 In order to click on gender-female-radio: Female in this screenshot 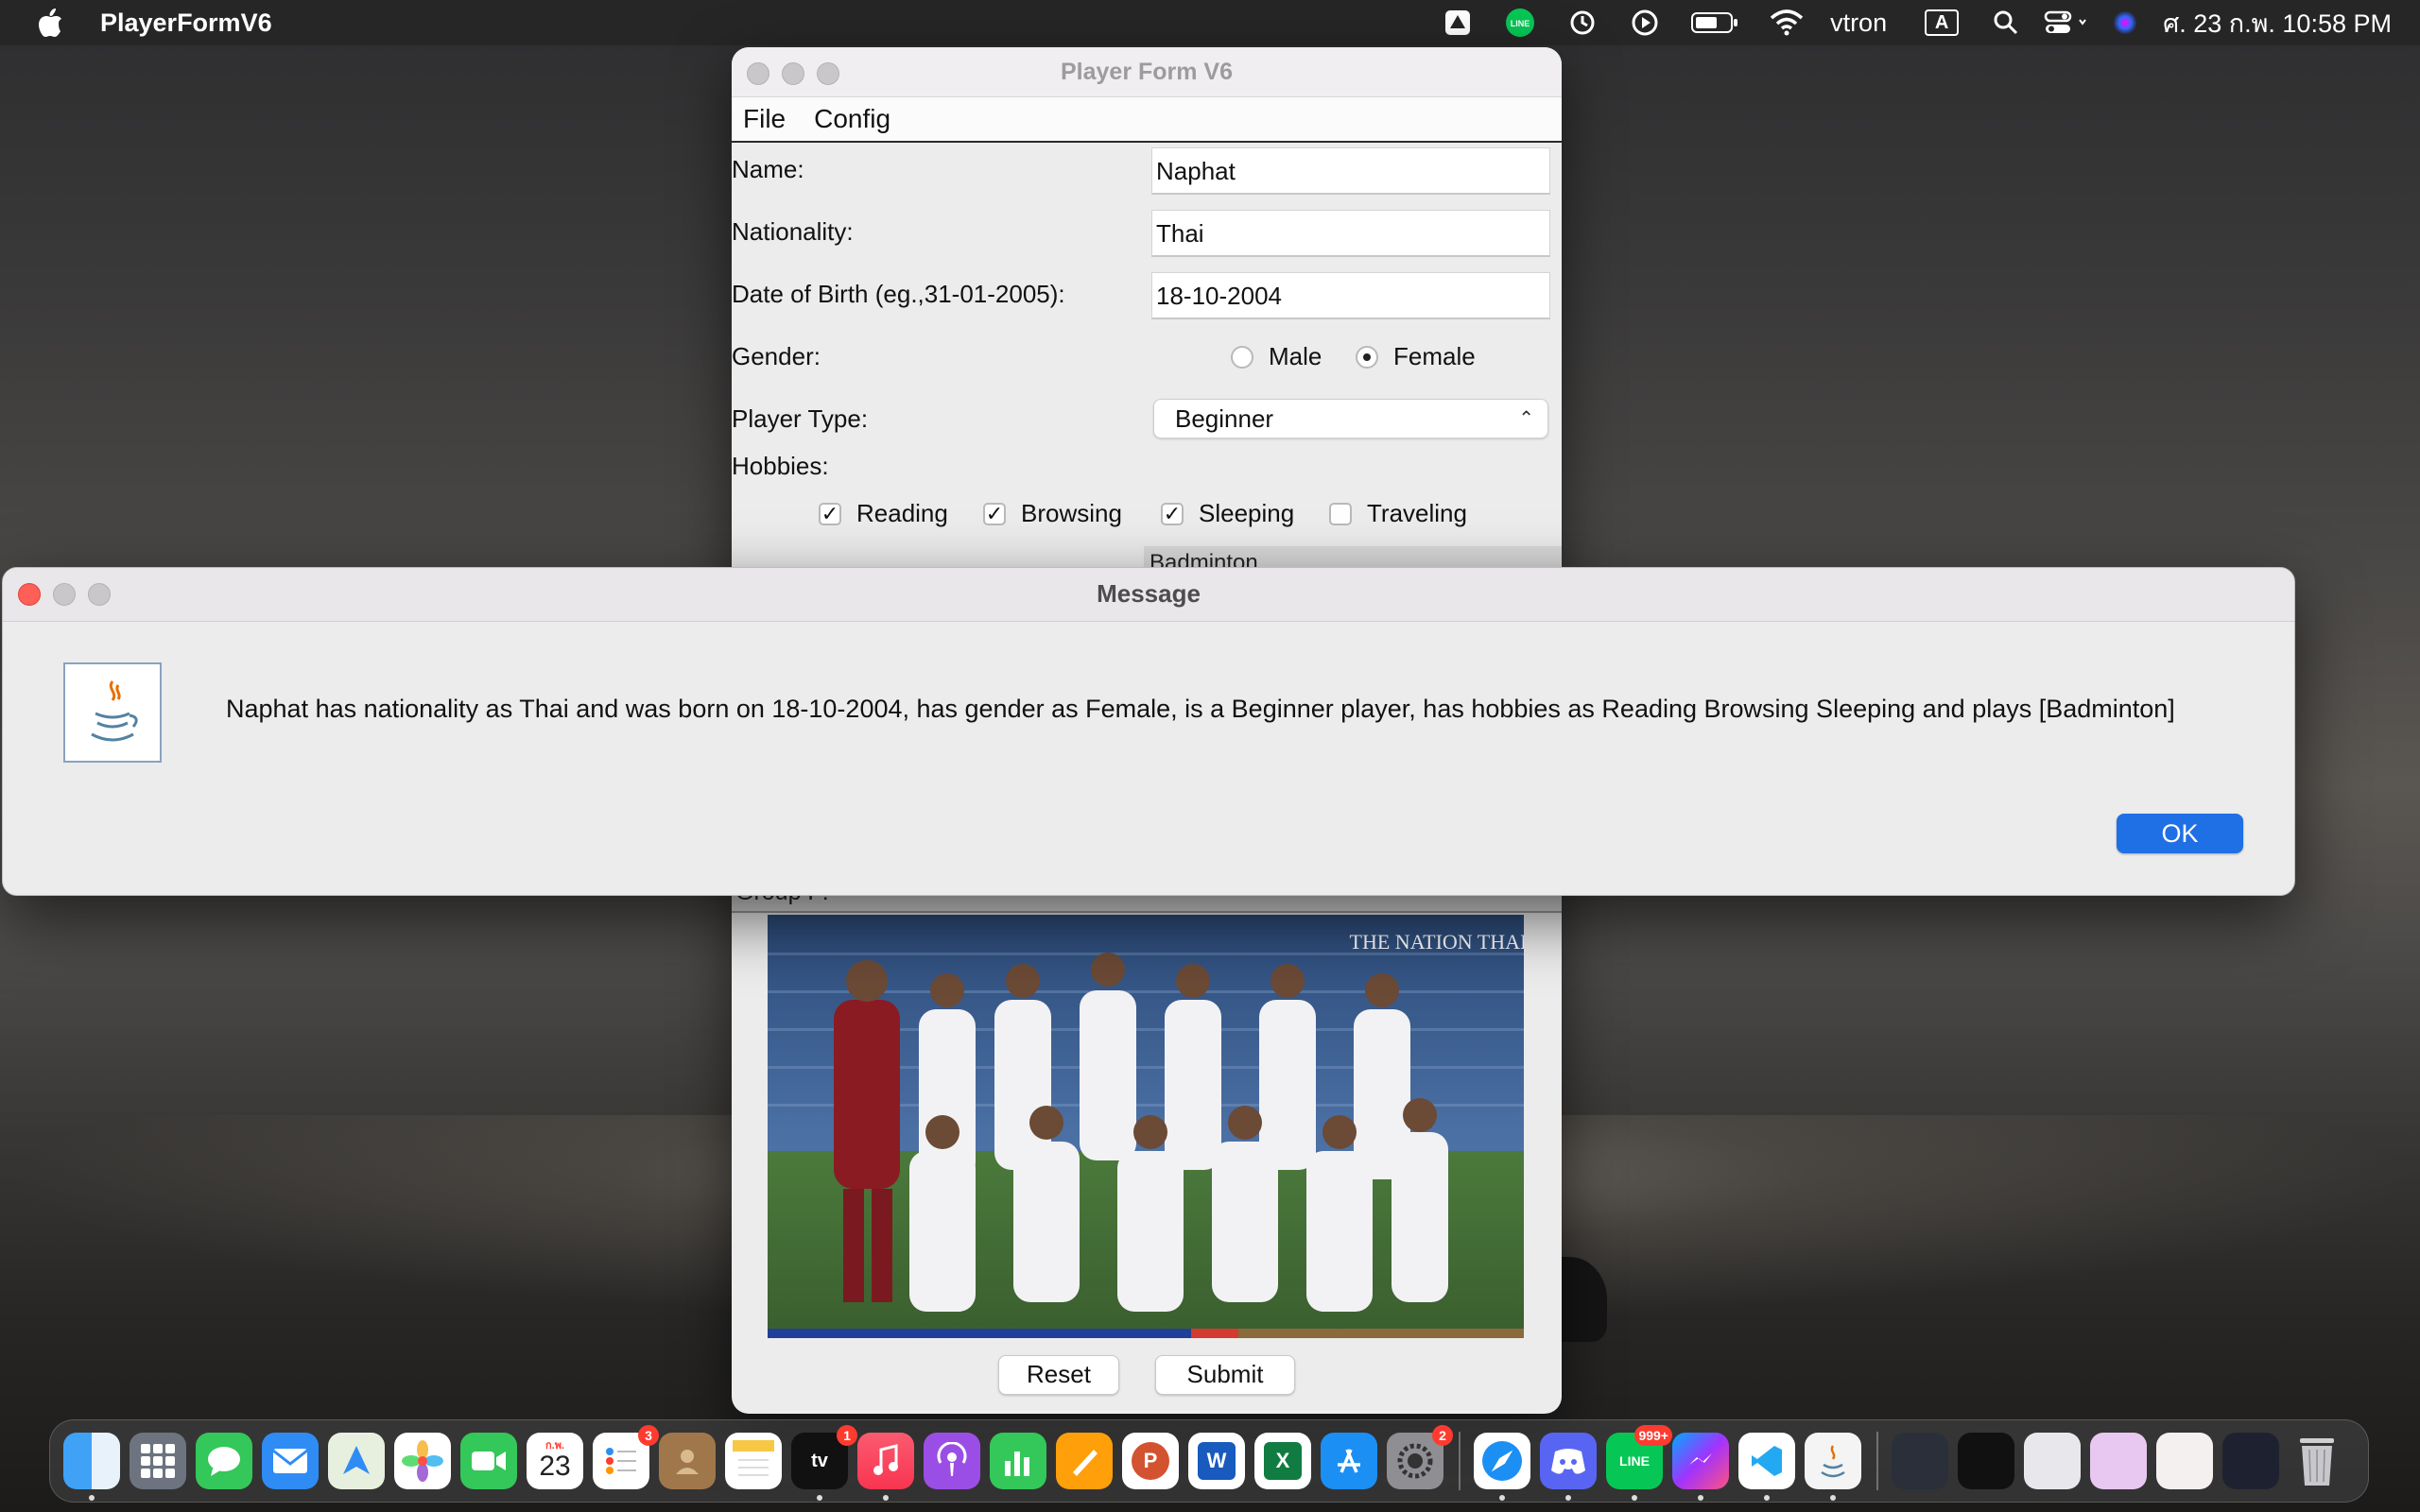, I will do `click(1416, 356)`.